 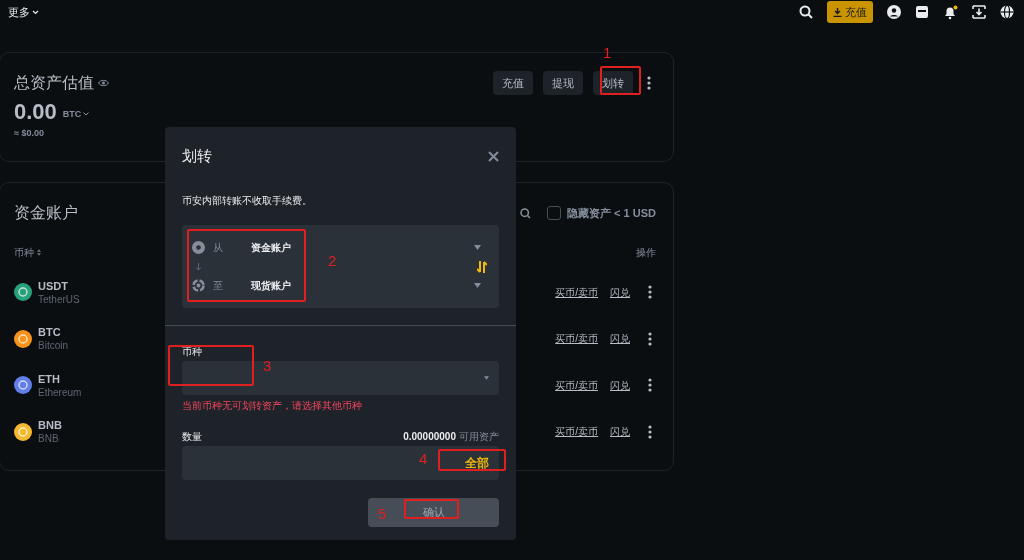 I want to click on section-title: 资金账户, so click(x=46, y=213).